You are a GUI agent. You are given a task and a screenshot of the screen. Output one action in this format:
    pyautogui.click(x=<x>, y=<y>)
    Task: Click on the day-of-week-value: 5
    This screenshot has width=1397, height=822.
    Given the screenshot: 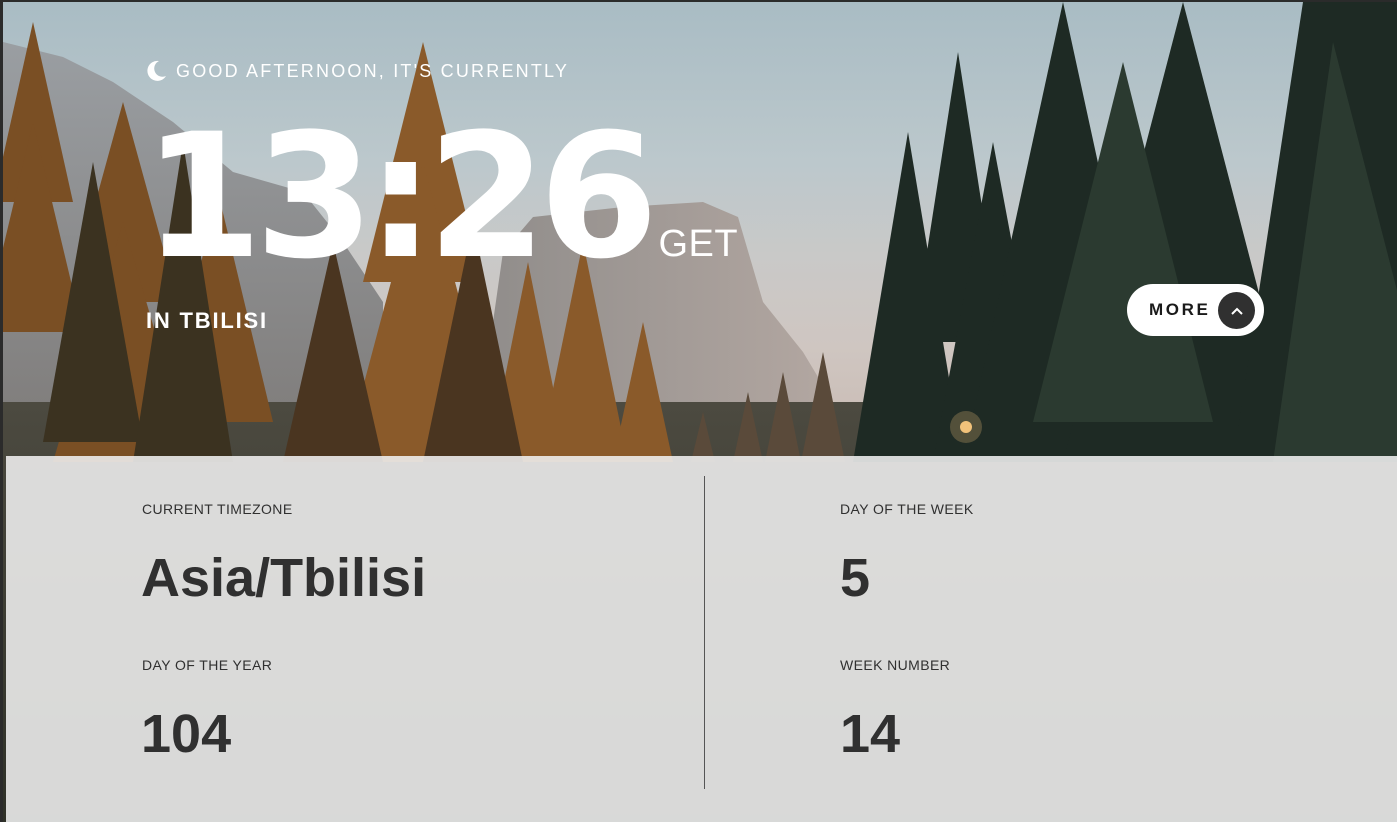 What is the action you would take?
    pyautogui.click(x=855, y=578)
    